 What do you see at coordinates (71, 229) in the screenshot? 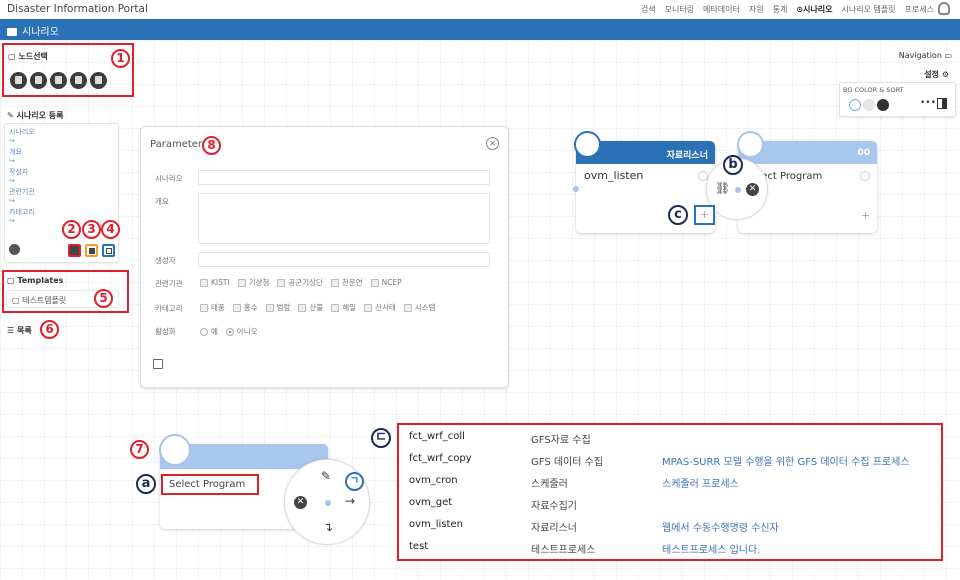
I see `annotation-2: 2` at bounding box center [71, 229].